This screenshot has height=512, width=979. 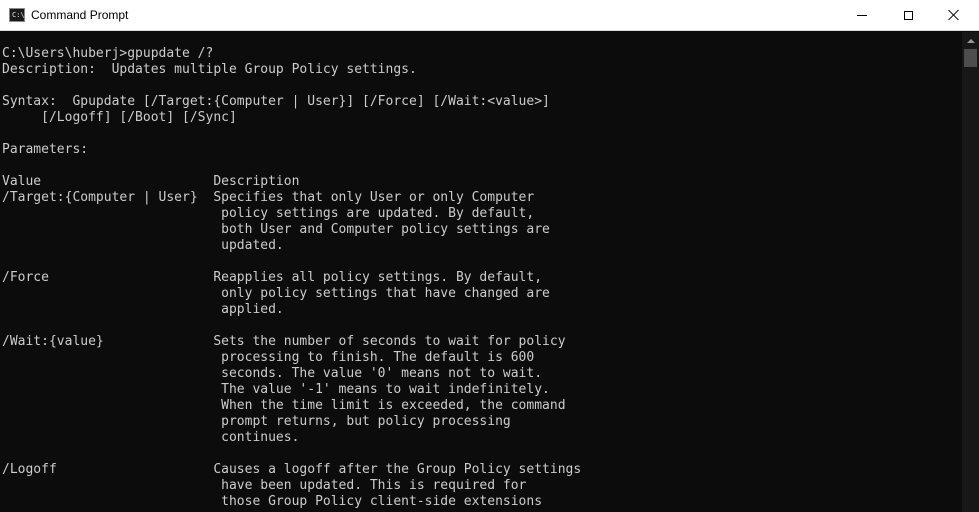 I want to click on maximize-icon, so click(x=908, y=15).